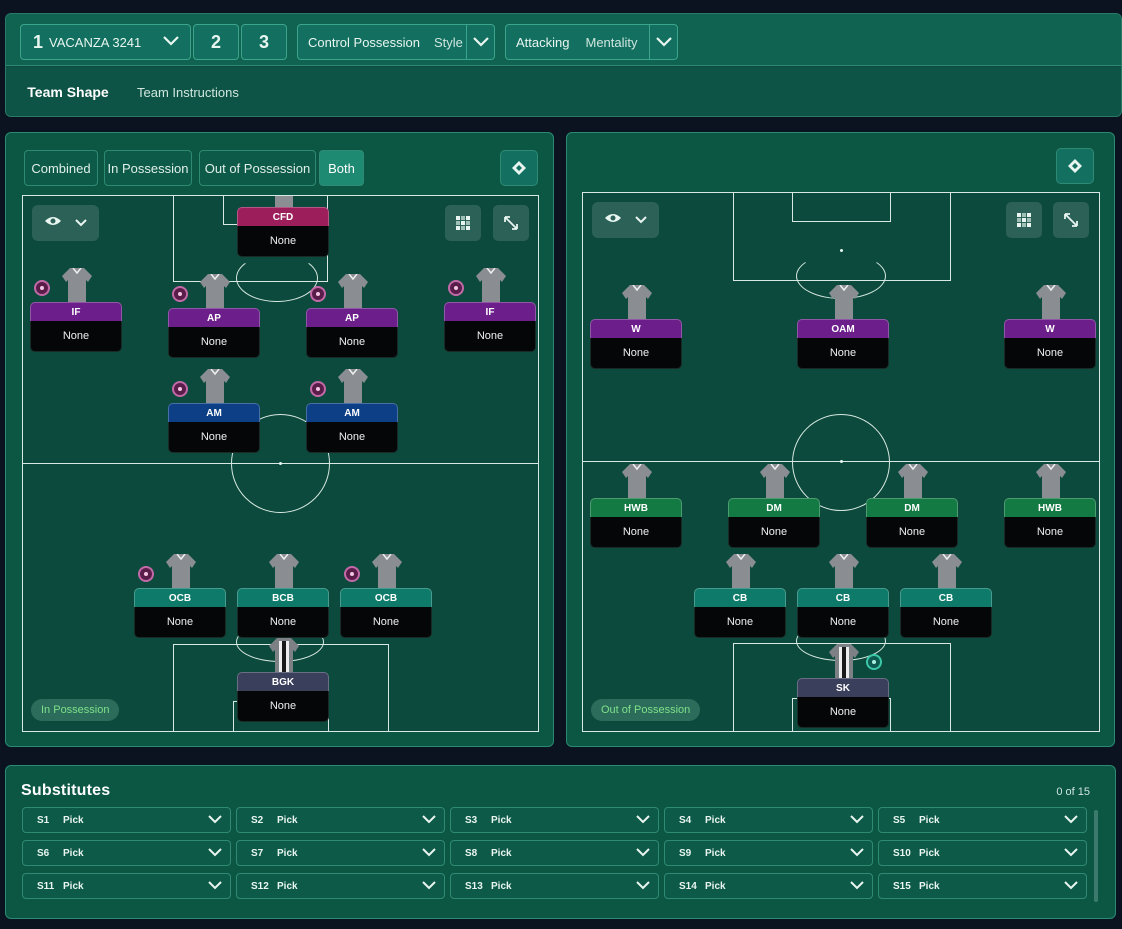 The width and height of the screenshot is (1122, 929). What do you see at coordinates (982, 820) in the screenshot?
I see `sub-slot-selector: S5 Pick` at bounding box center [982, 820].